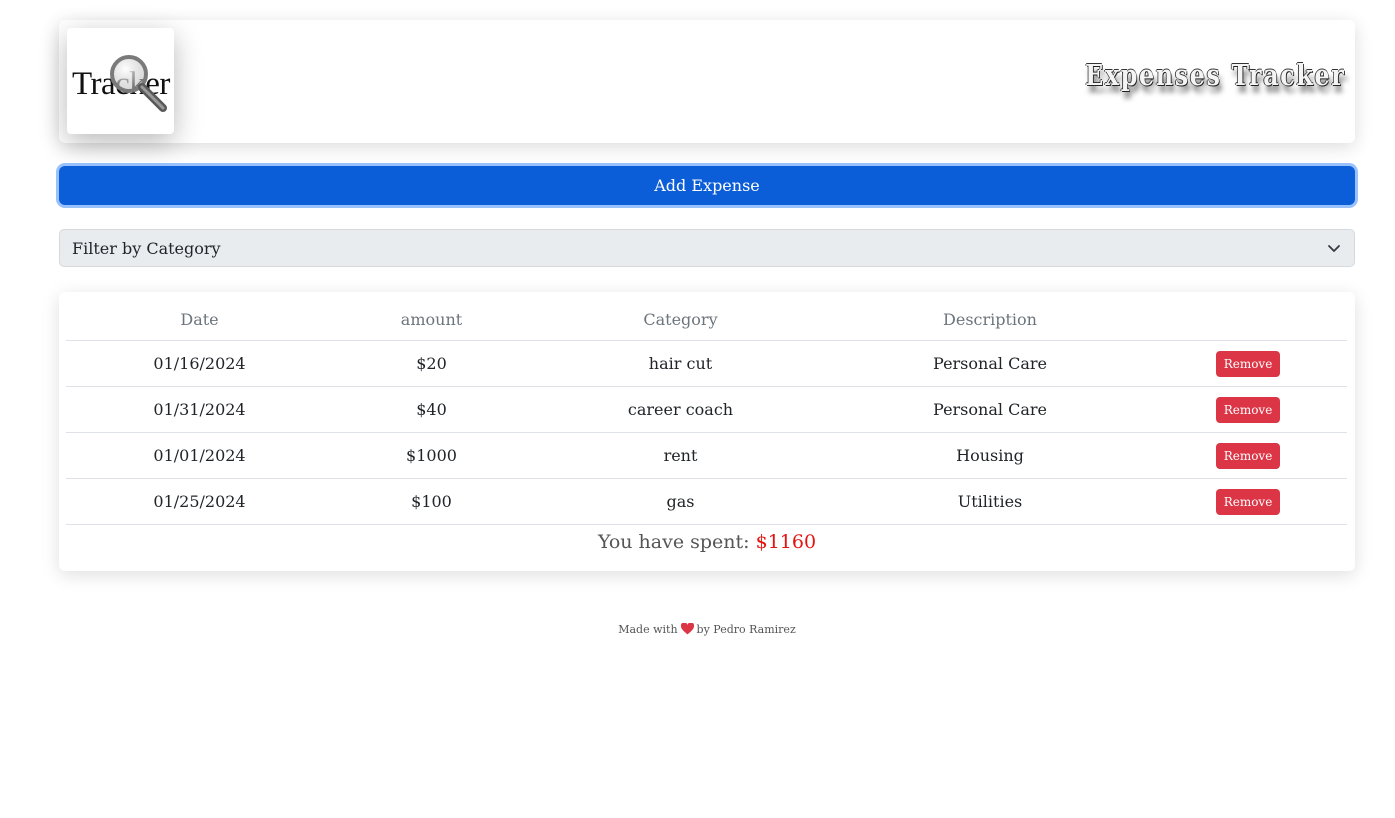 This screenshot has height=818, width=1395. I want to click on footer: Made with by Pedro Ramirez, so click(707, 629).